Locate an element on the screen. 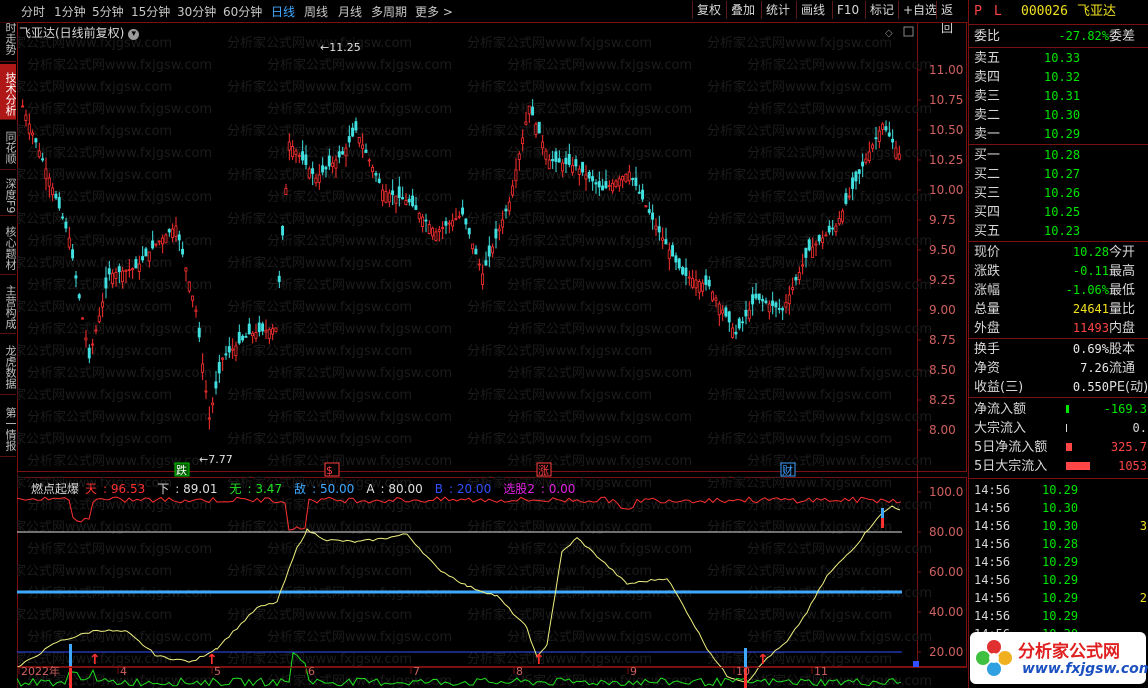 This screenshot has height=688, width=1148. maximize-icon is located at coordinates (908, 31).